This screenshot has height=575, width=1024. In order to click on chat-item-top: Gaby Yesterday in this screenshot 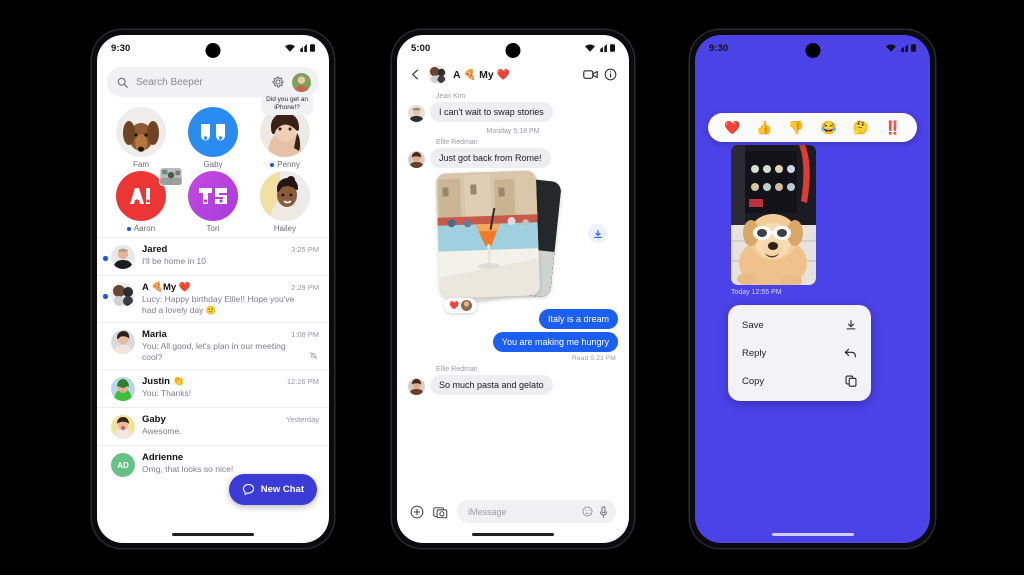, I will do `click(230, 419)`.